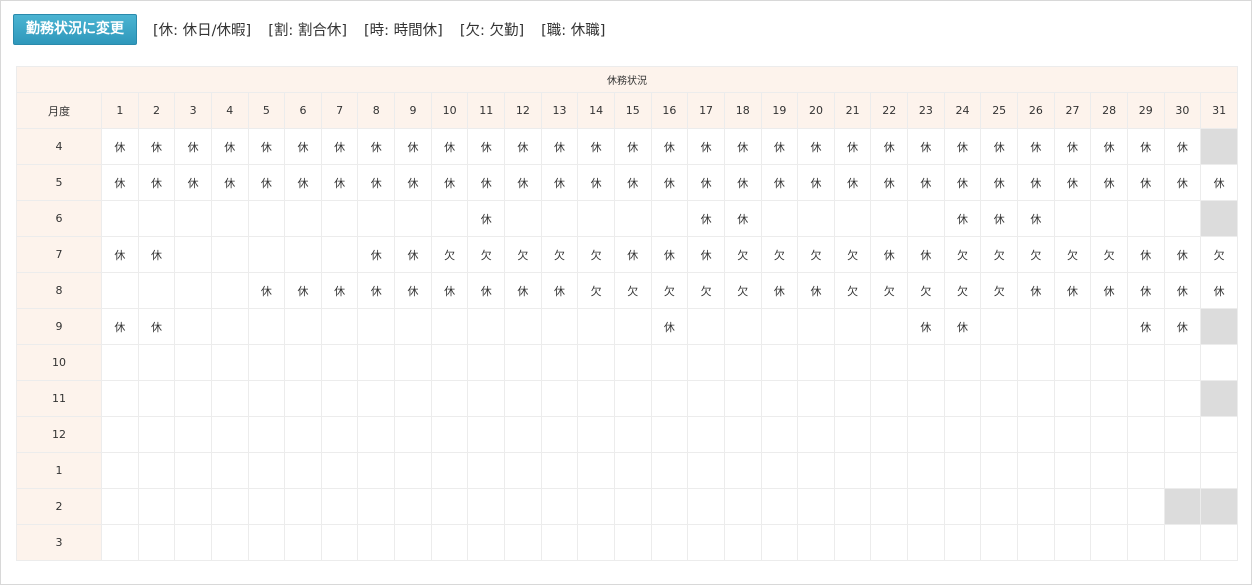  What do you see at coordinates (75, 29) in the screenshot?
I see `change-work-status-button: 勤務状況に変更` at bounding box center [75, 29].